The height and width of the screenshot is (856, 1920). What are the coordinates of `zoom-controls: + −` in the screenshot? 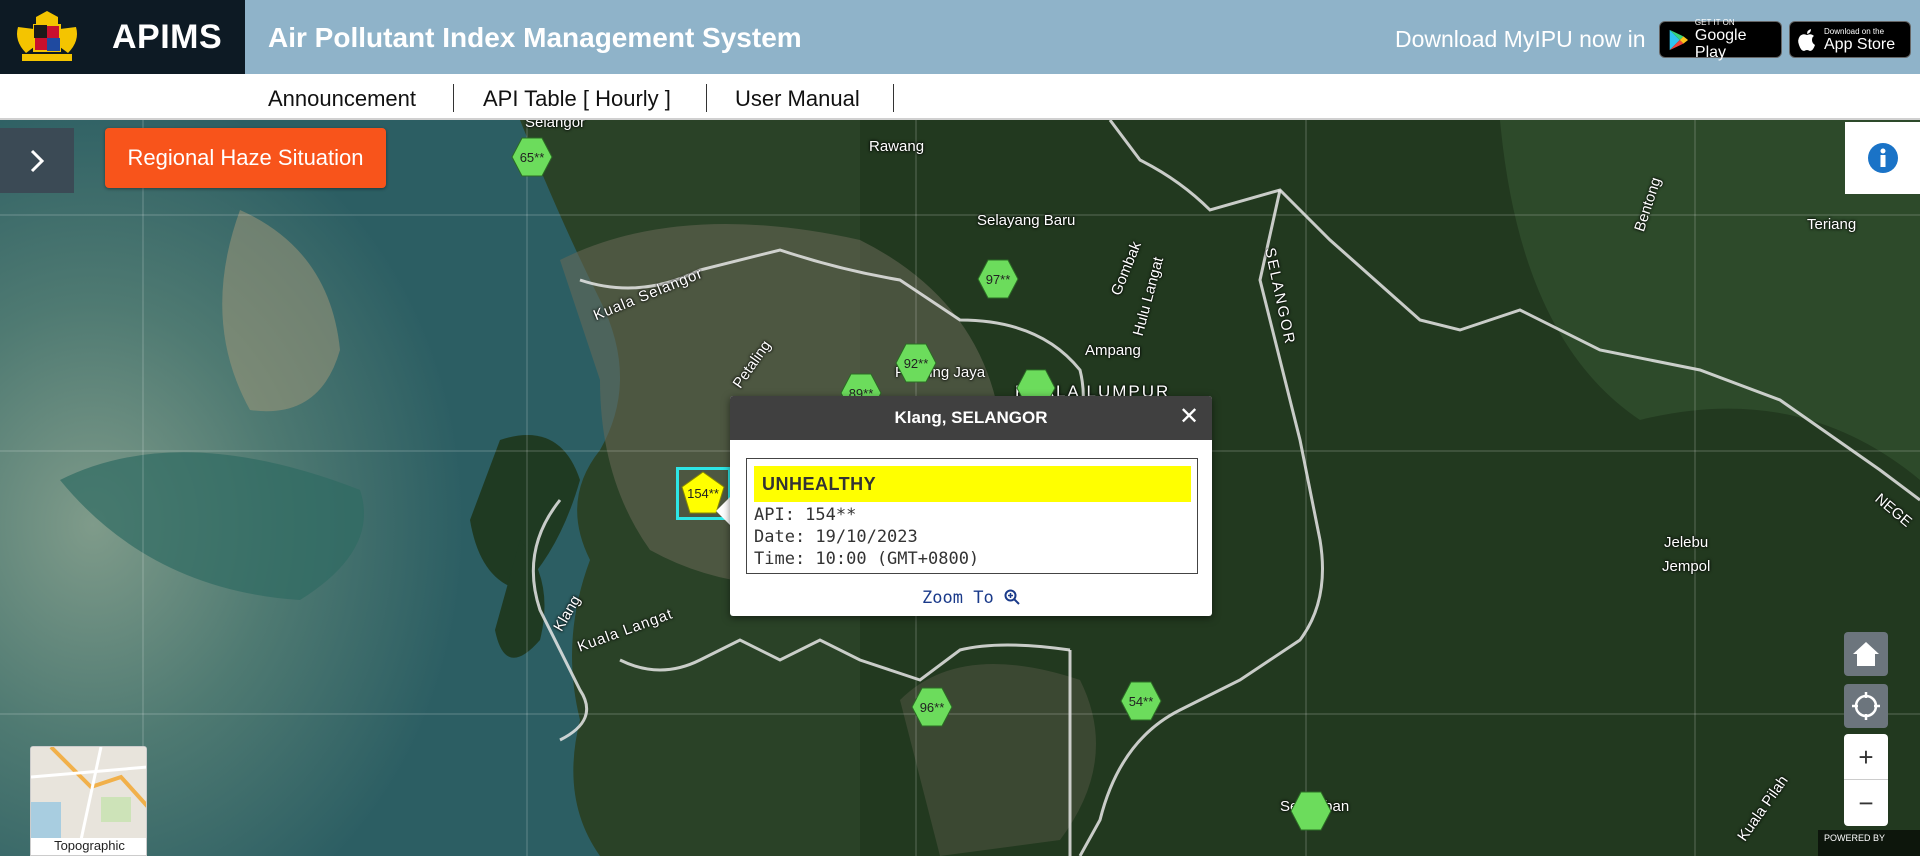 It's located at (1866, 780).